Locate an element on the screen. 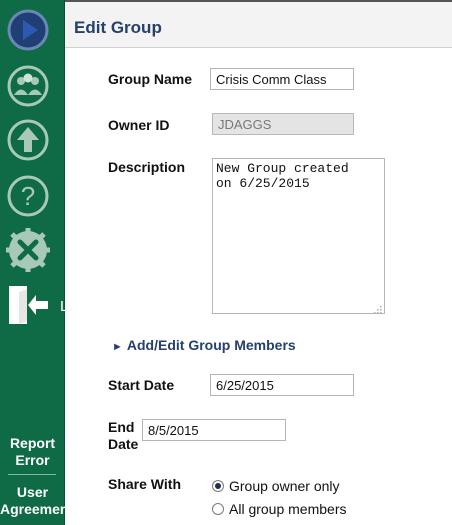 The height and width of the screenshot is (525, 452). share-option-all-members: All group members is located at coordinates (279, 509).